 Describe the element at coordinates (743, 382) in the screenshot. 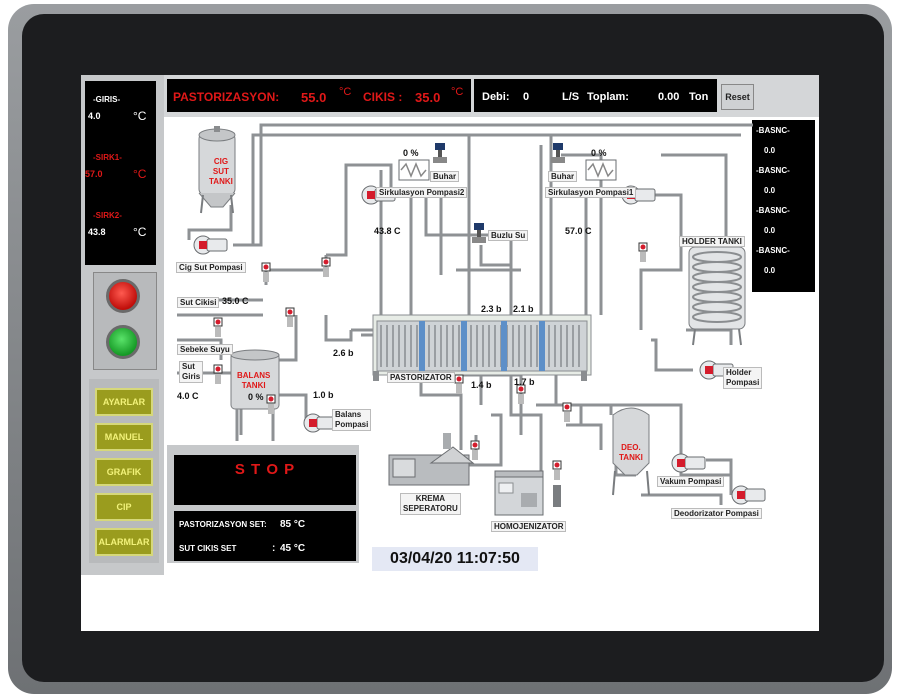

I see `holder-pump-line2: Pompasi` at that location.